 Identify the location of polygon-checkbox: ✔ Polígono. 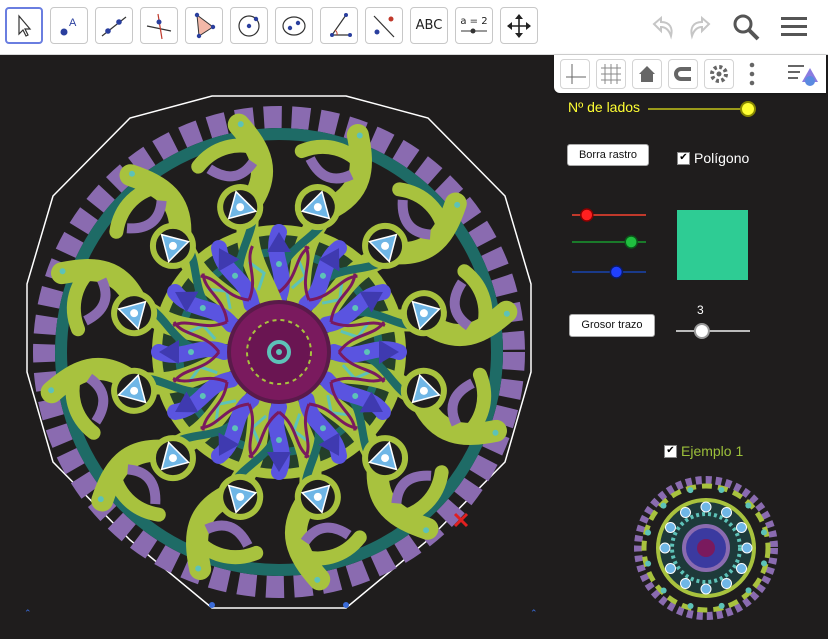
(713, 158).